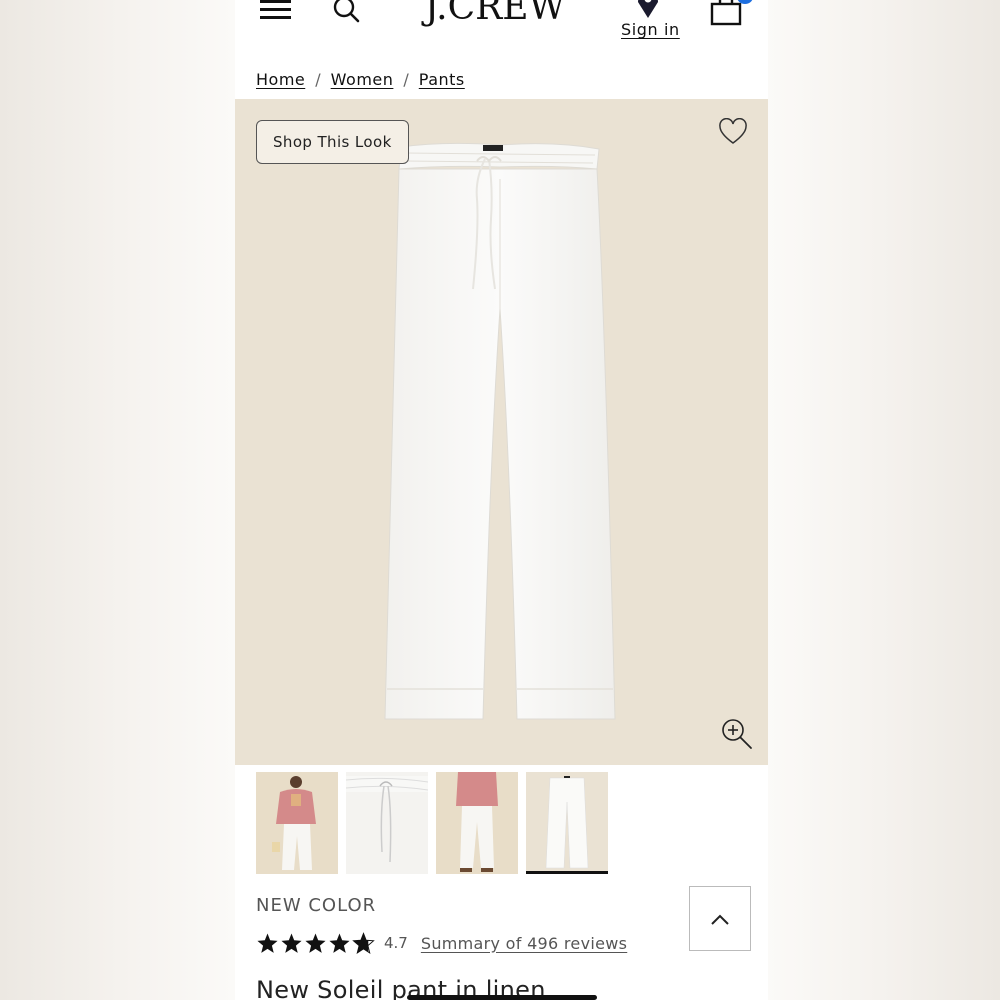  I want to click on shop-this-look-button: Shop This Look, so click(332, 142).